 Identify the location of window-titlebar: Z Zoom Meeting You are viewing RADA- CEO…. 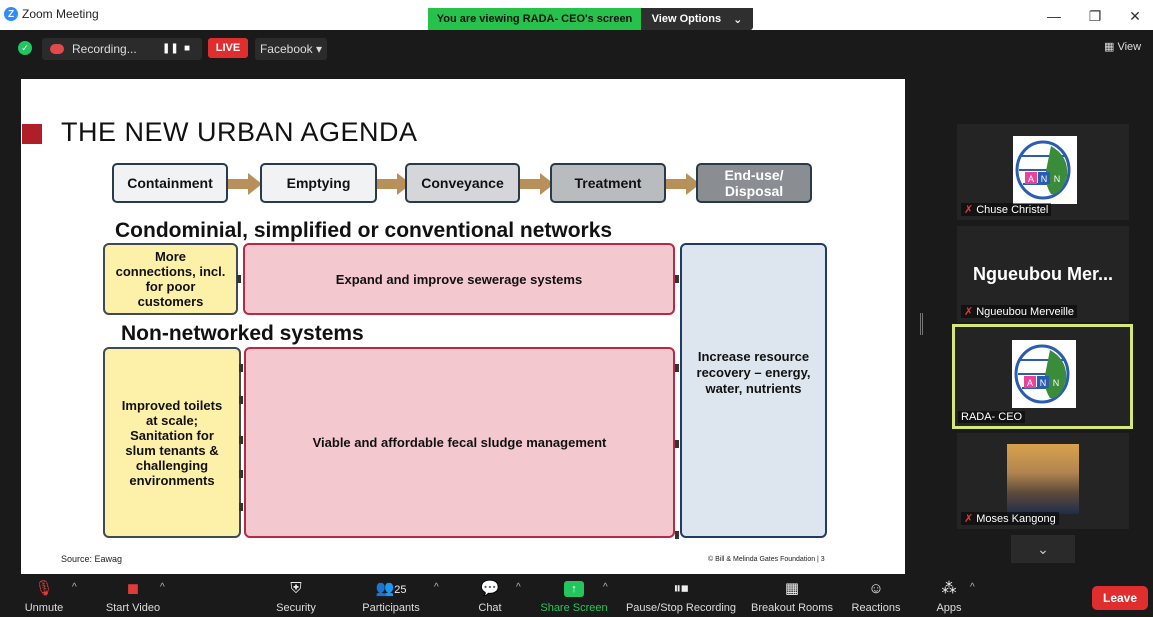
(576, 15).